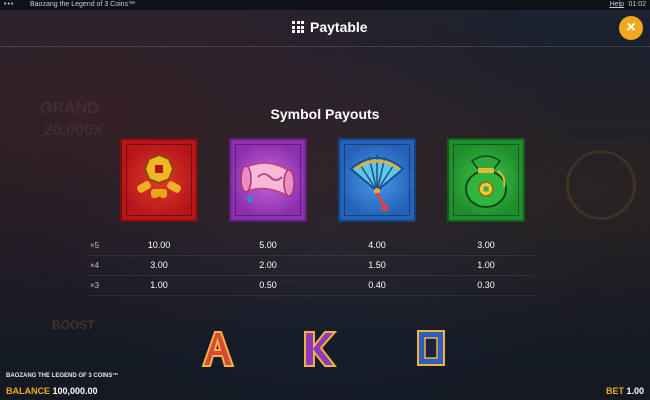 The height and width of the screenshot is (400, 650). I want to click on payout-value: 0.40, so click(377, 285).